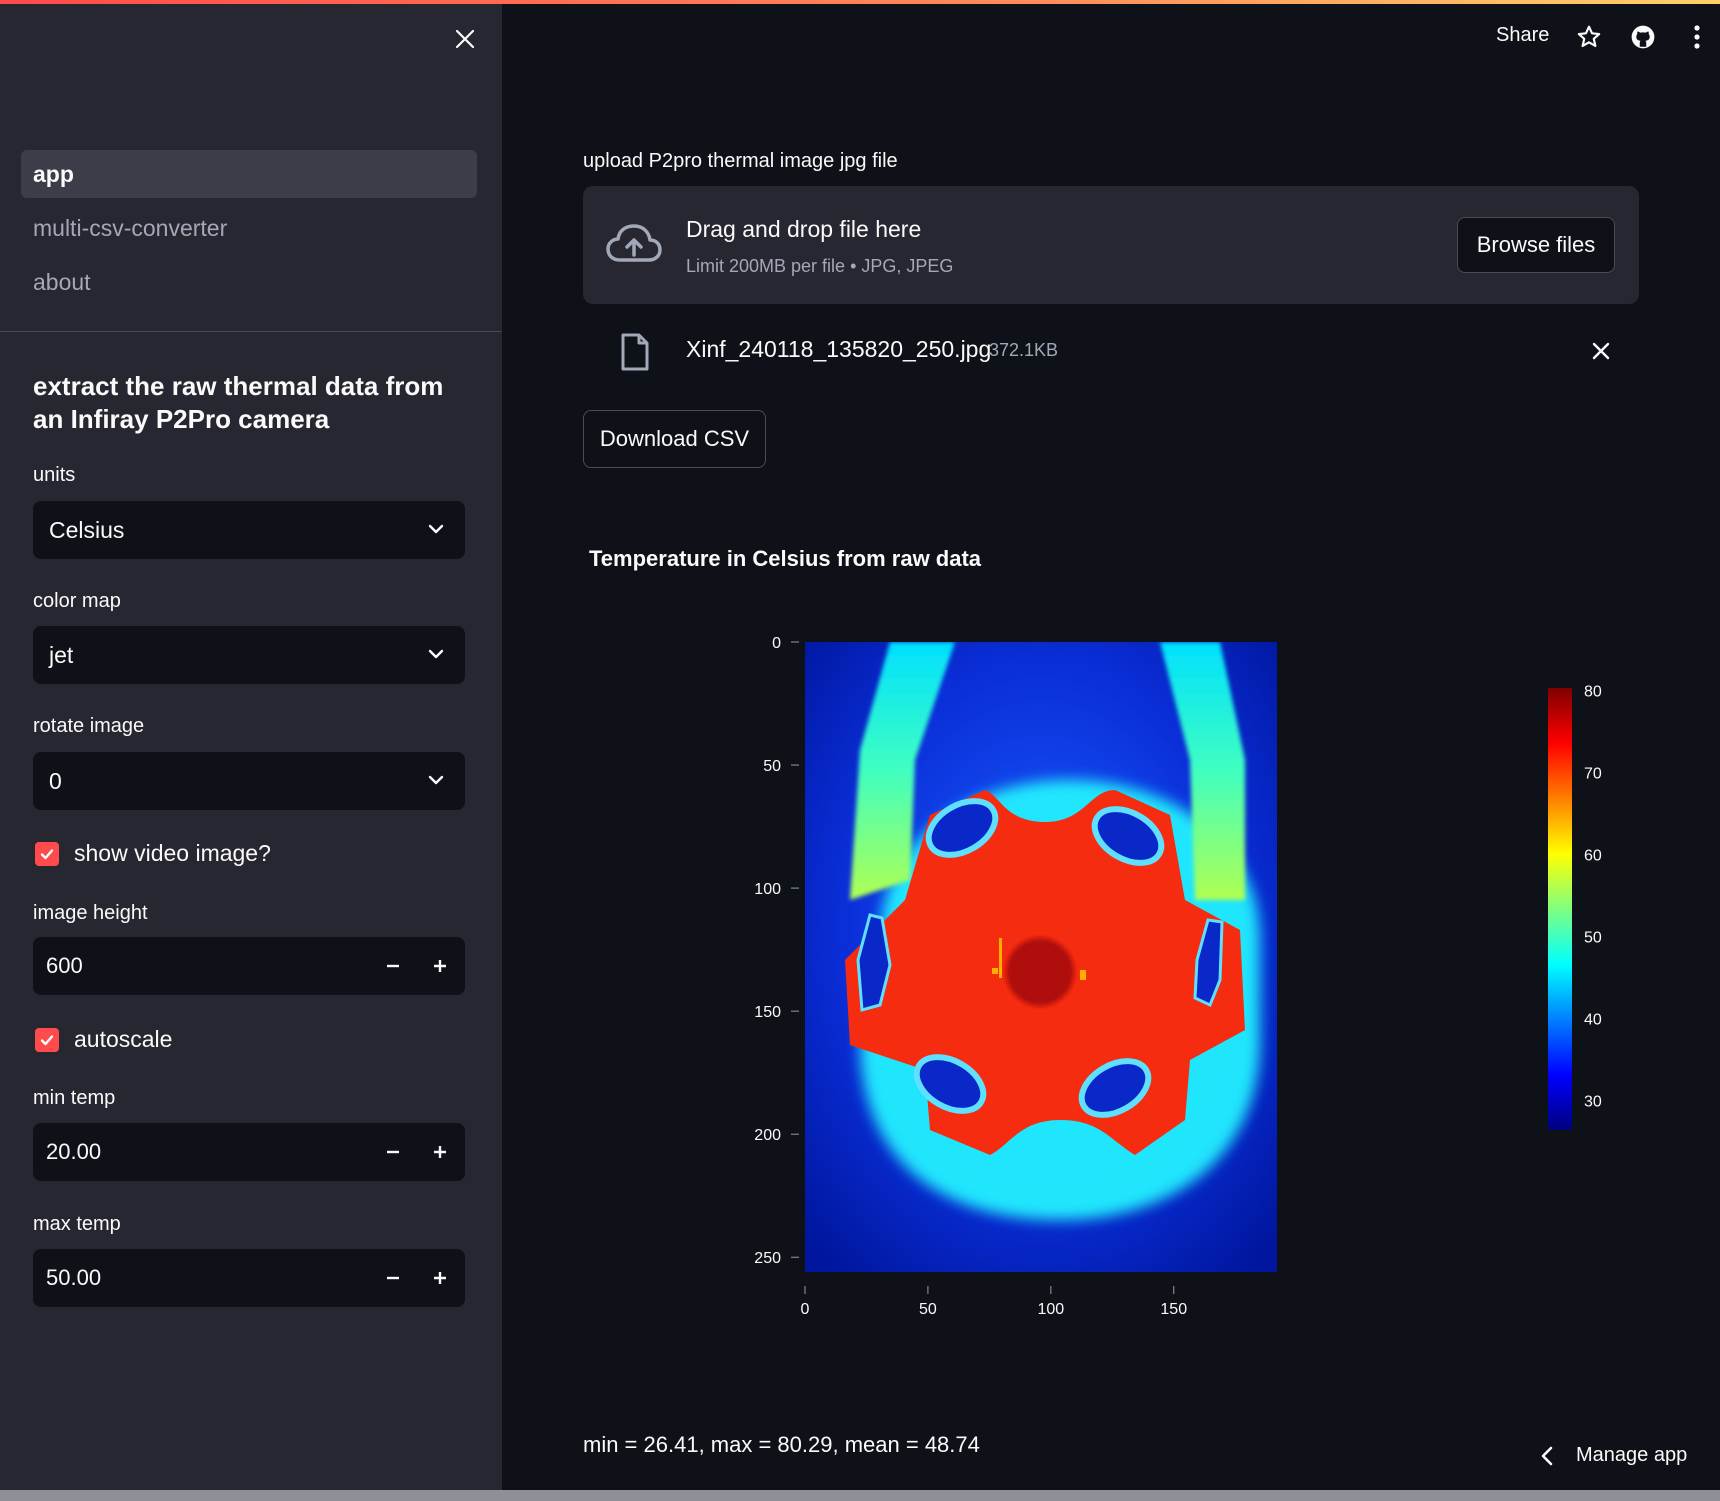 The height and width of the screenshot is (1501, 1720). Describe the element at coordinates (249, 655) in the screenshot. I see `color-map-select: jet` at that location.